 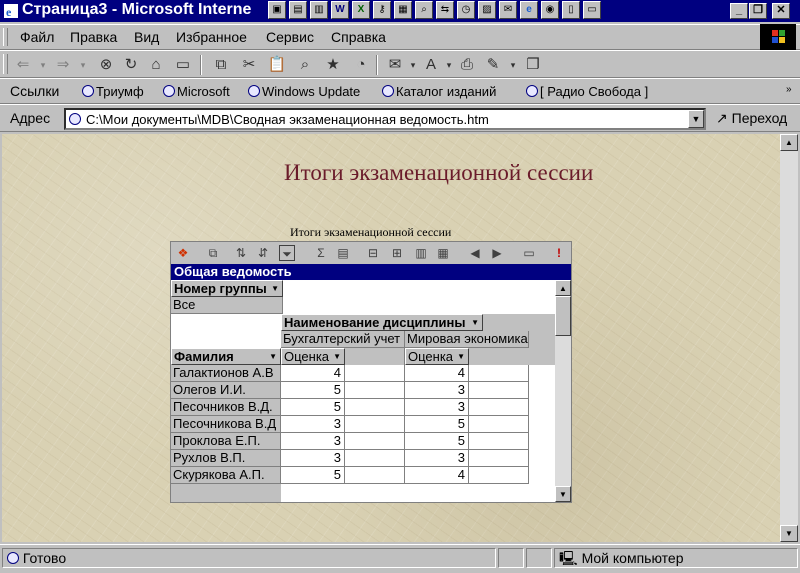 I want to click on home-icon: ⌂, so click(x=156, y=65).